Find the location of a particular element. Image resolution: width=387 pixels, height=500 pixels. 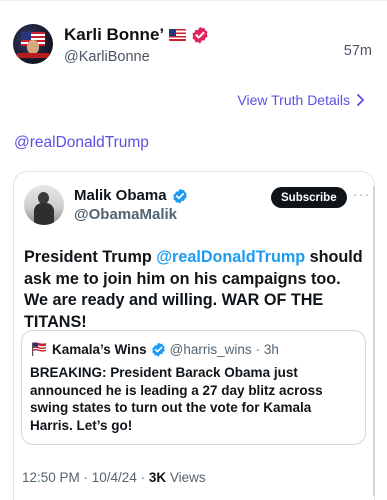

truth-author: Karli Bonne’ @KarliBonne is located at coordinates (111, 44).